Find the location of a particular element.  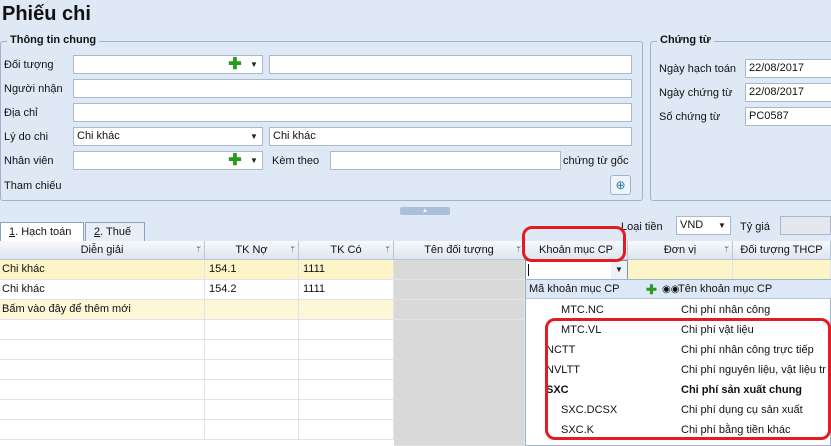

ngay-chung-tu-input: 22/08/2017 is located at coordinates (788, 92).